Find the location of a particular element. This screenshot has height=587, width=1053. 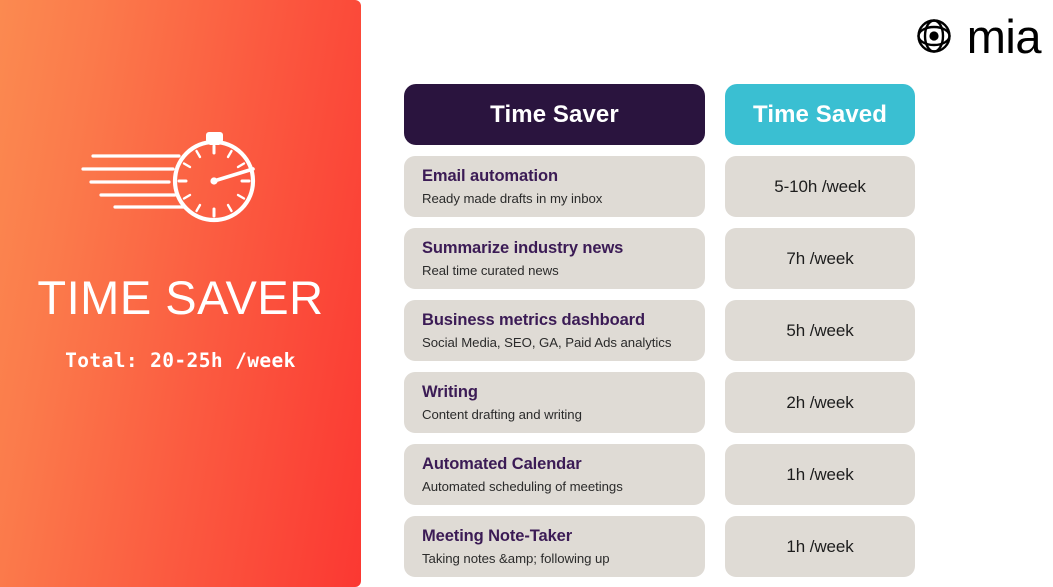

logo-wordmark: mia is located at coordinates (1004, 36).